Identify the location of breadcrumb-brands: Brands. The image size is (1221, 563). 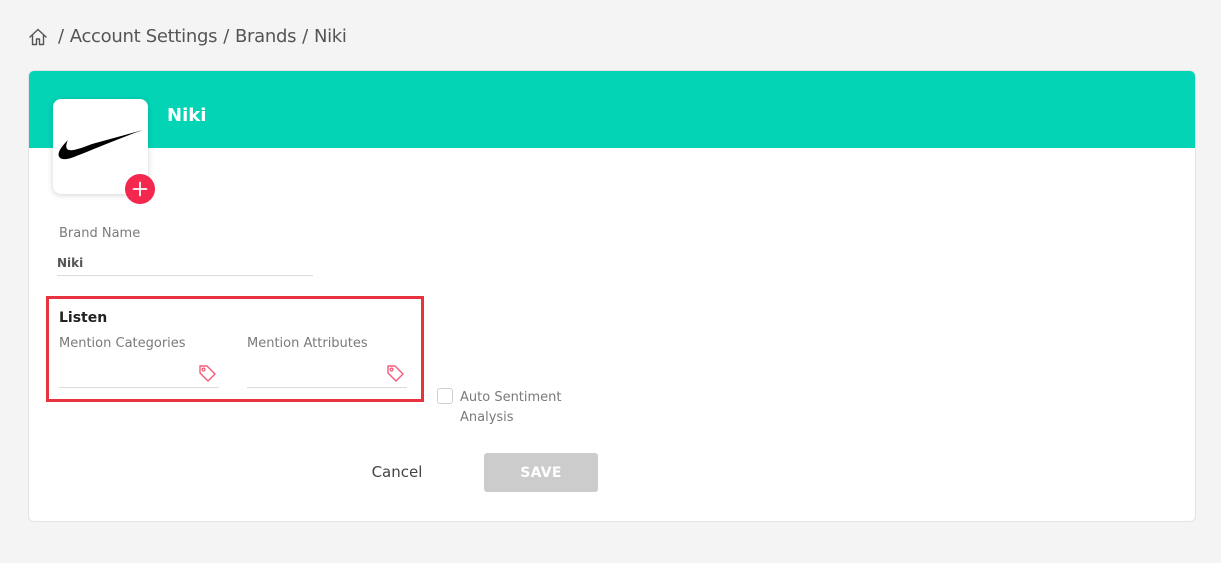
(266, 36).